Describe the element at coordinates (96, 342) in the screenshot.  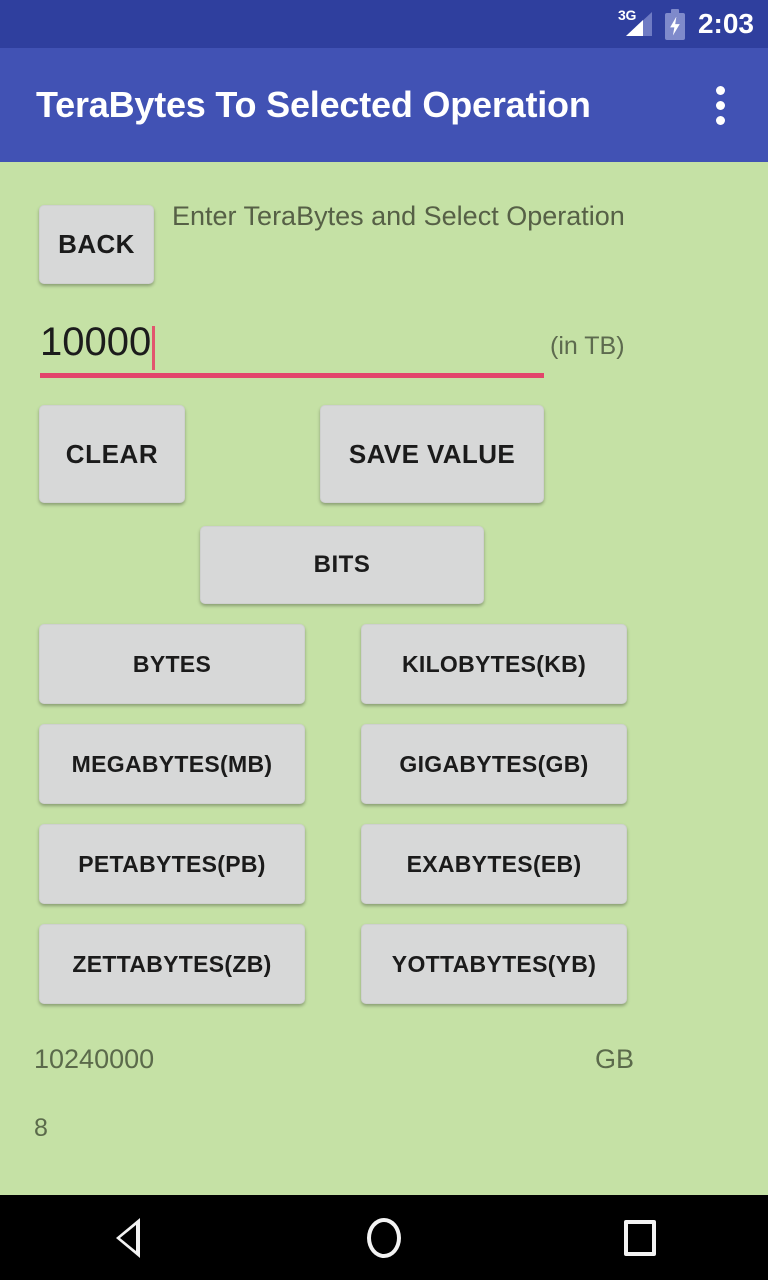
I see `input-value-text: 10000` at that location.